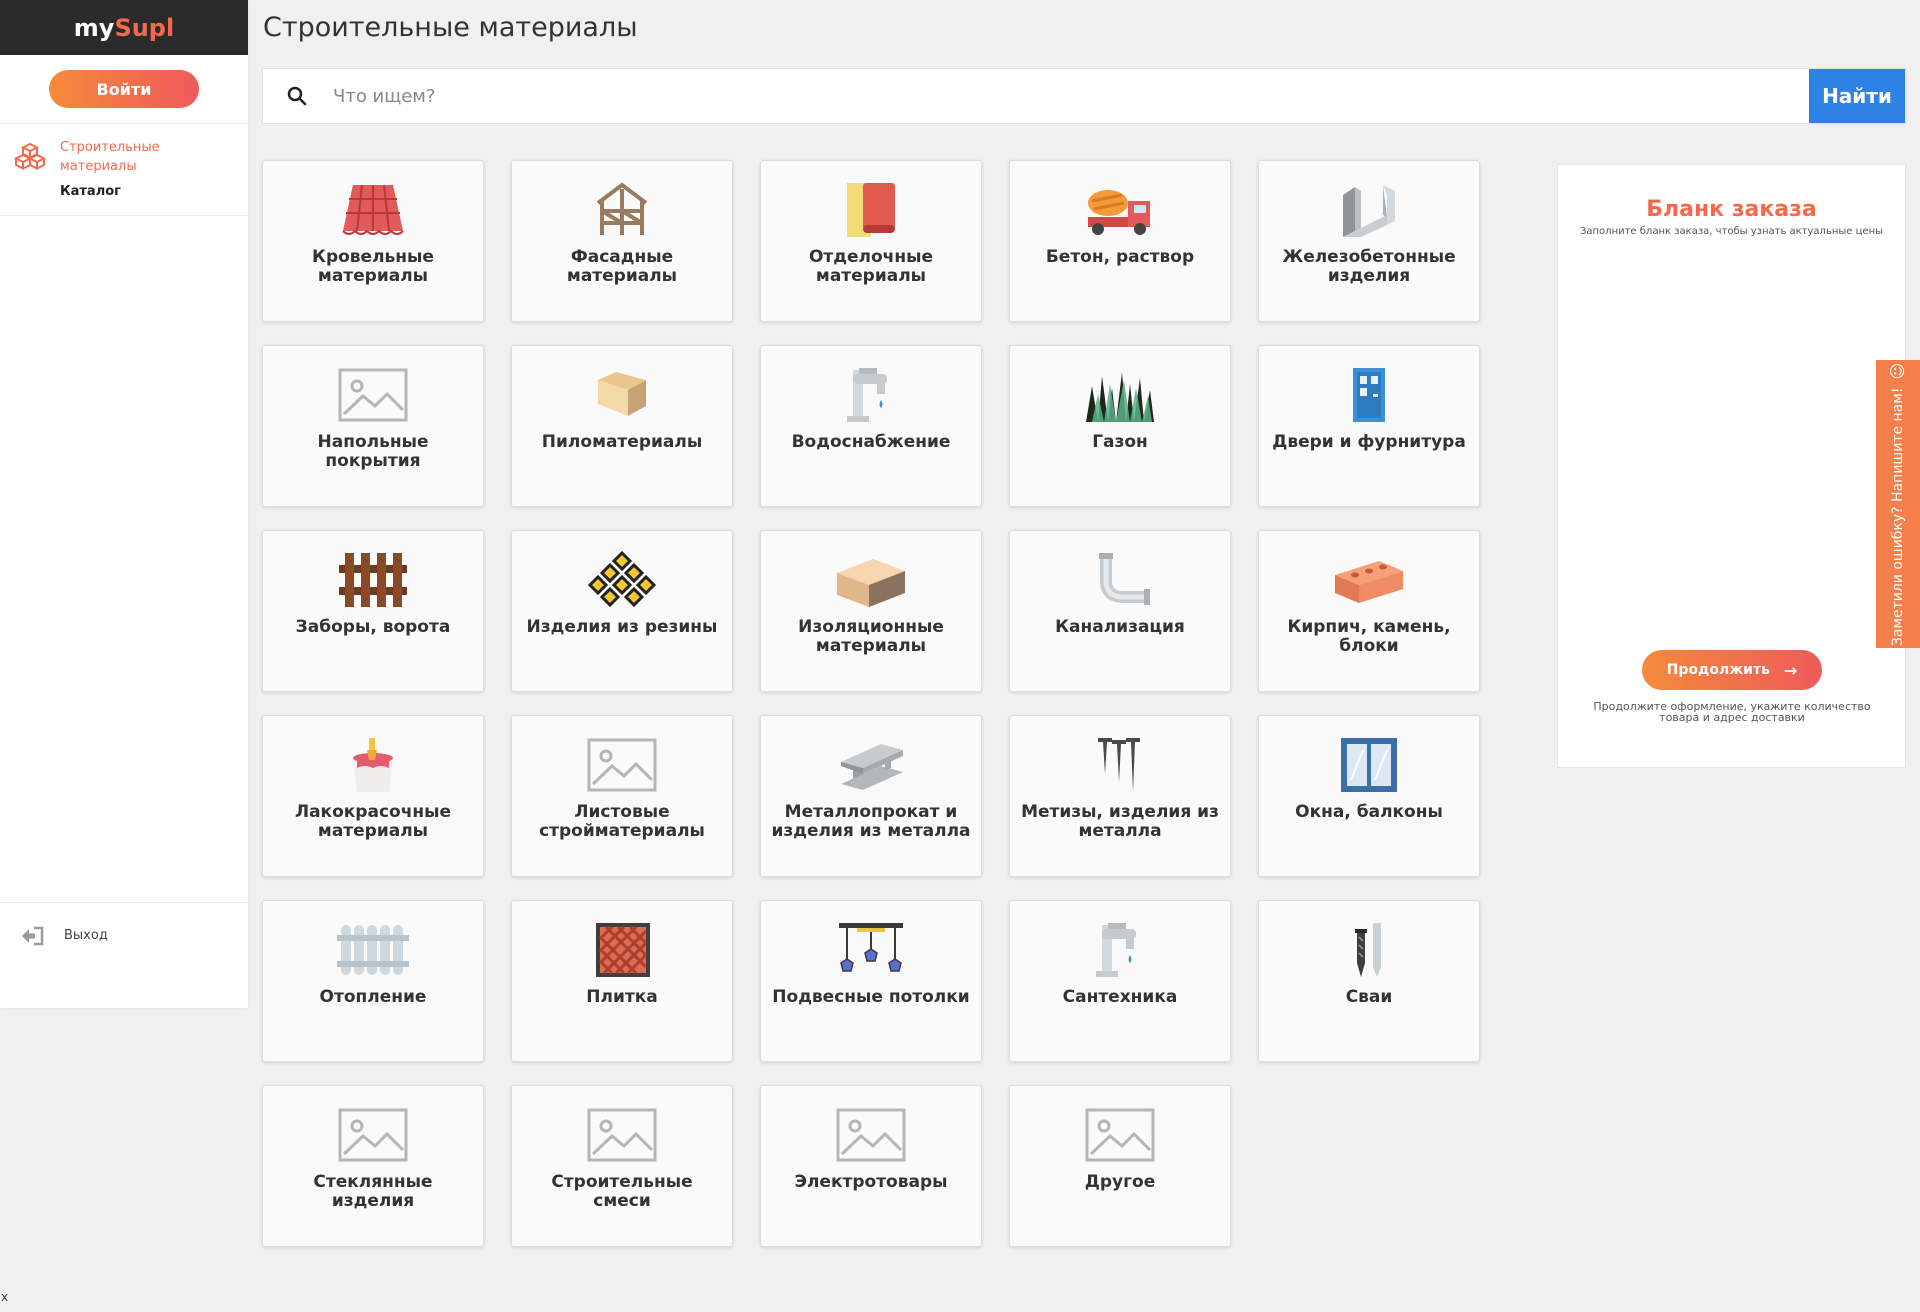  I want to click on category-tile: Сваи, so click(1369, 981).